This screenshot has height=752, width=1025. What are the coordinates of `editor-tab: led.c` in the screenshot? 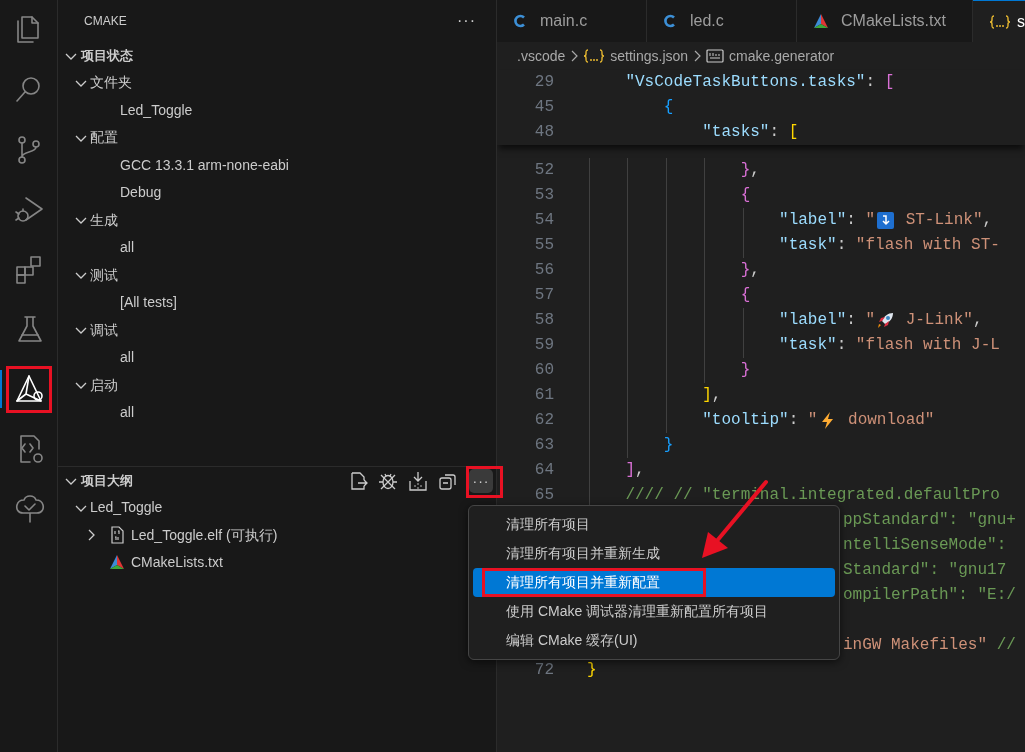 It's located at (722, 21).